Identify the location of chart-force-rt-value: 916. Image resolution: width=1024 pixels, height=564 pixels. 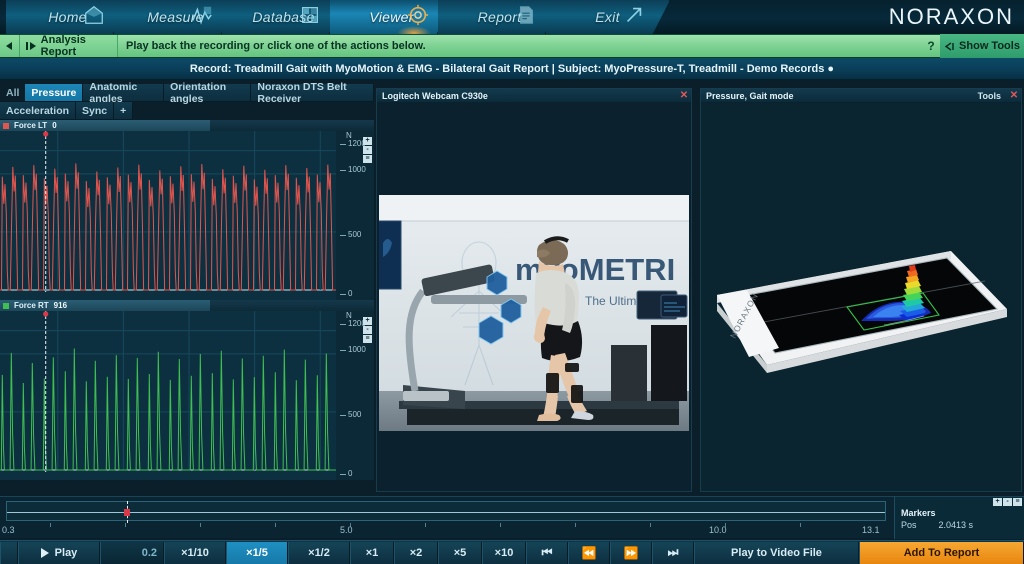
(60, 305).